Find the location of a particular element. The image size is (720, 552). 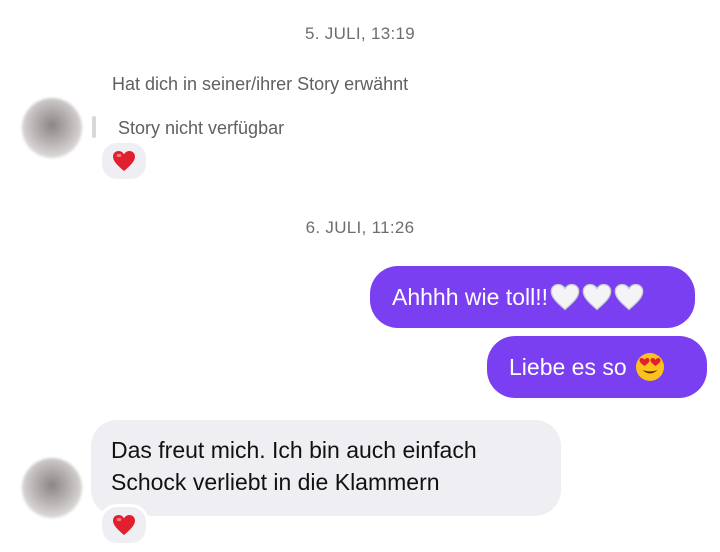

heart-eyes-face-icon is located at coordinates (649, 367).